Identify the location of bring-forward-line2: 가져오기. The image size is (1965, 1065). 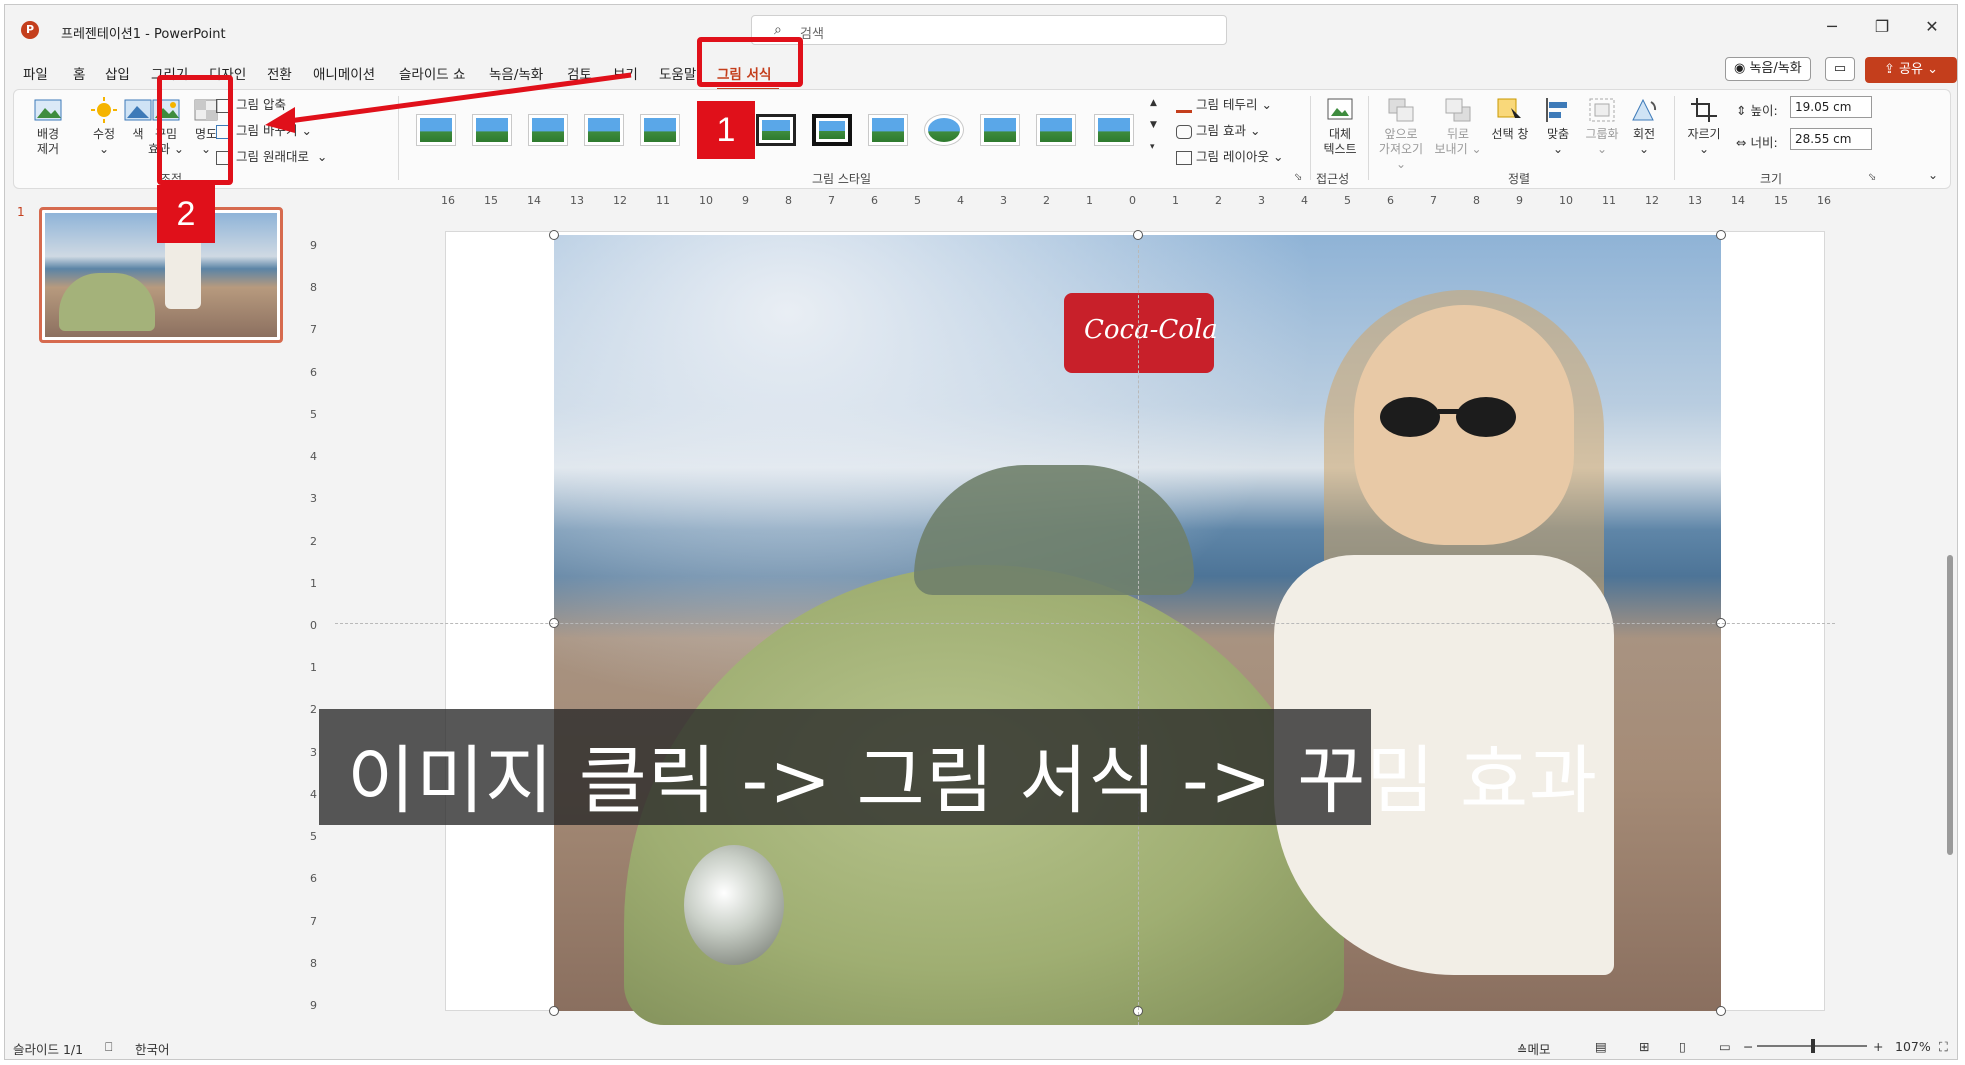
(1401, 149).